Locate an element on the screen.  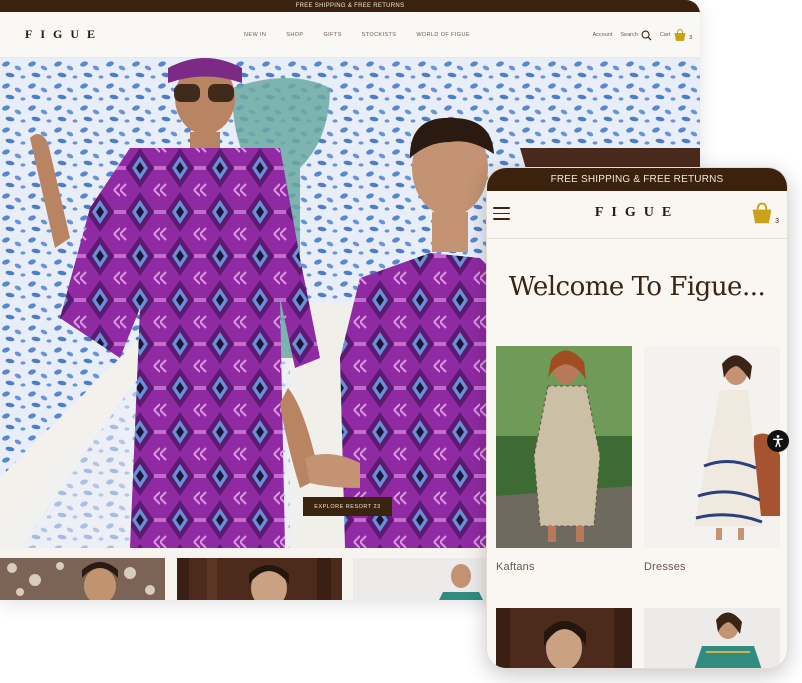
desktop-header-actions: Account Search Cart 3 is located at coordinates (642, 35).